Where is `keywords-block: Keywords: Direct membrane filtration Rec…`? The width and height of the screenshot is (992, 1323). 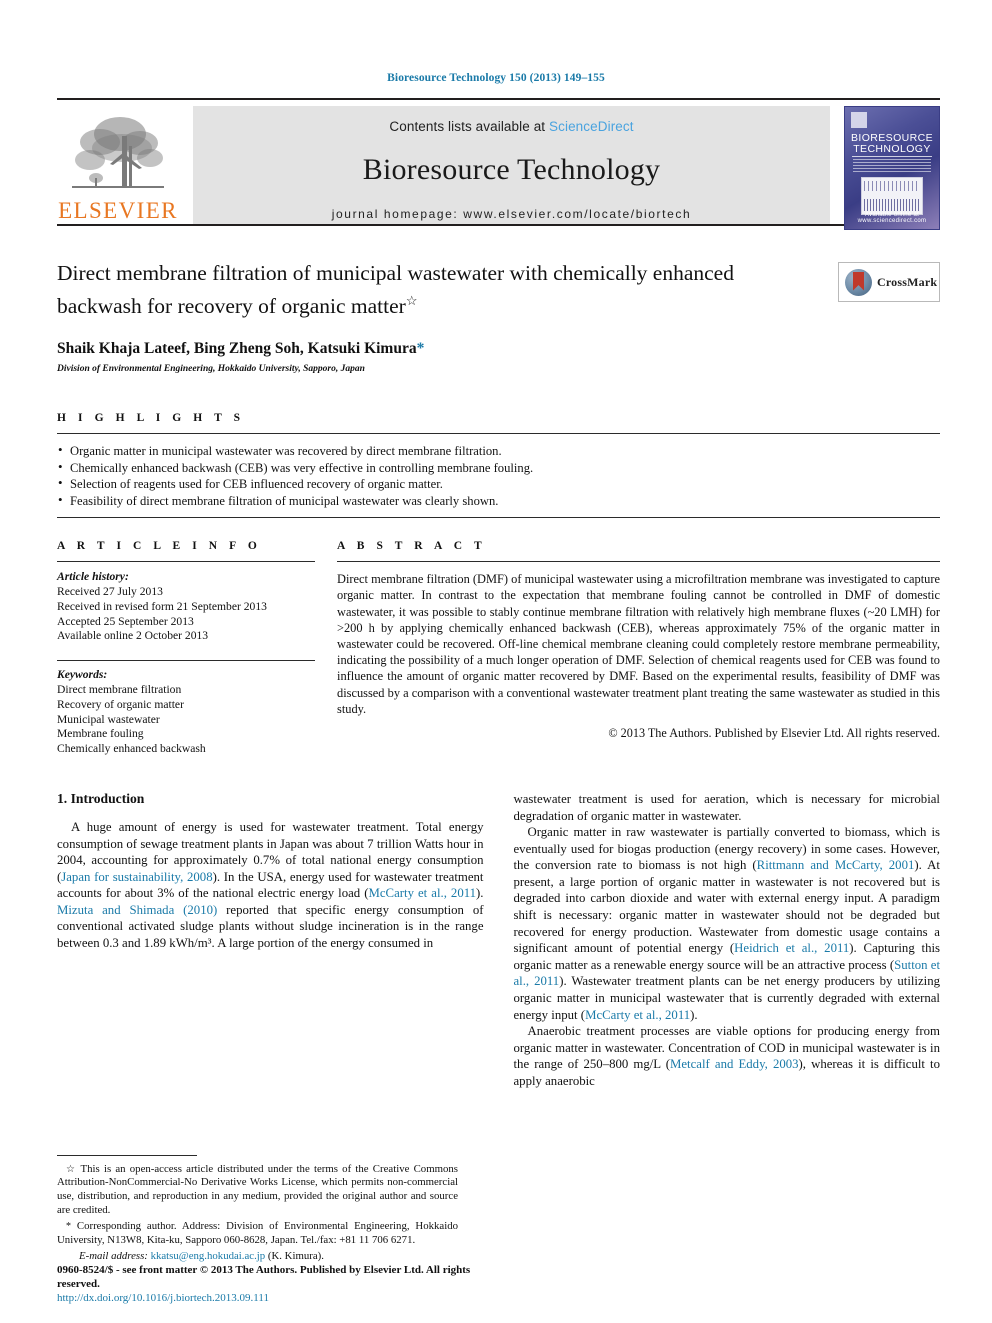
keywords-block: Keywords: Direct membrane filtration Rec… is located at coordinates (186, 712).